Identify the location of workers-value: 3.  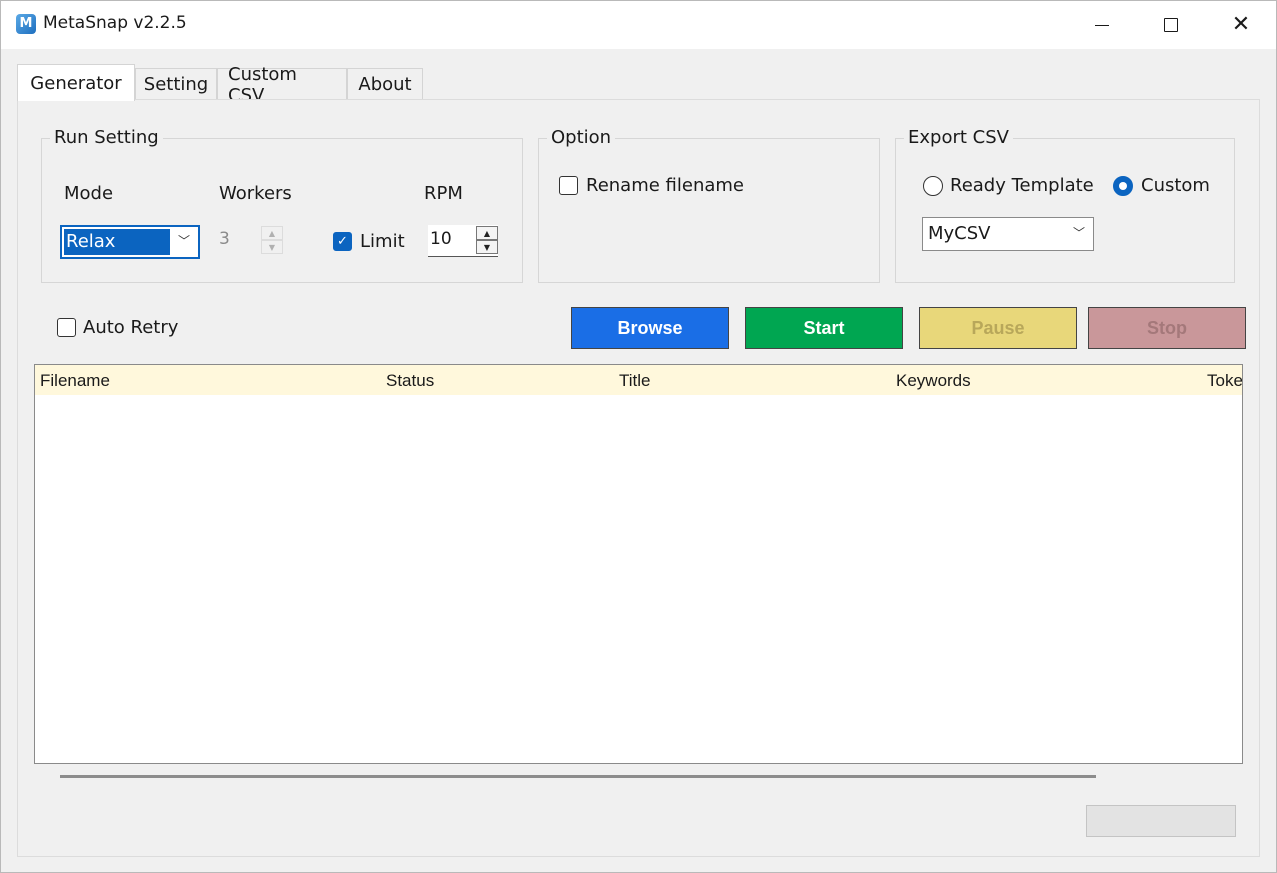
(224, 239).